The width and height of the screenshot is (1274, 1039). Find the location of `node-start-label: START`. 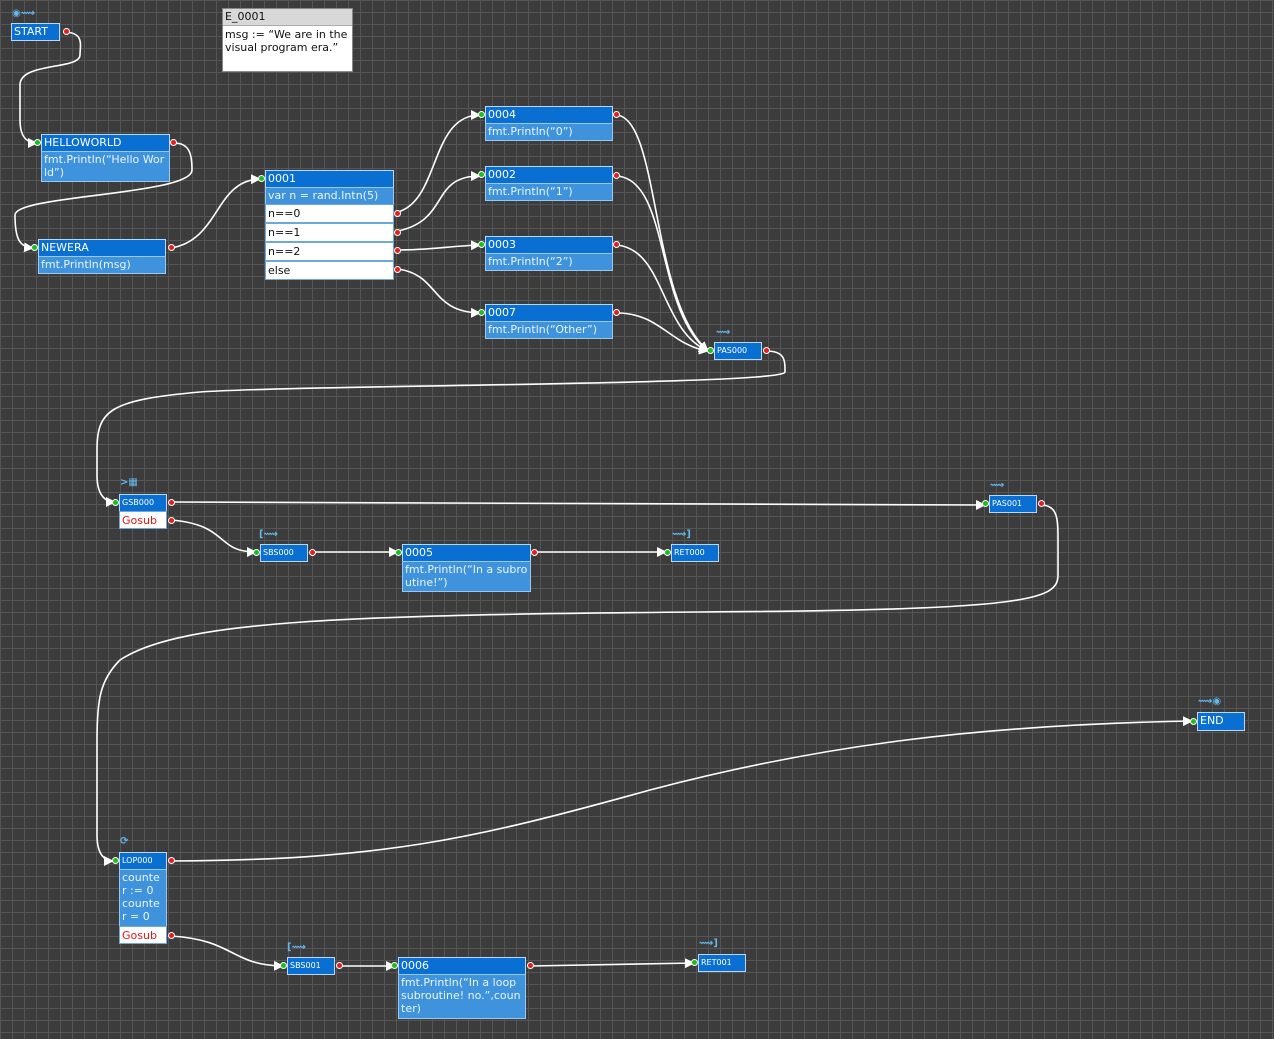

node-start-label: START is located at coordinates (35, 32).